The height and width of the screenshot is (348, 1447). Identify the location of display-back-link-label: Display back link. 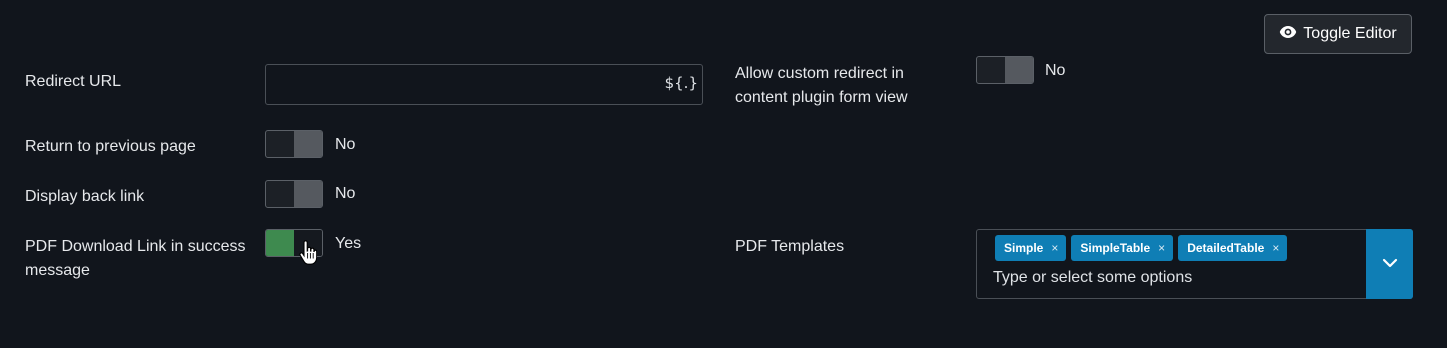
(85, 196).